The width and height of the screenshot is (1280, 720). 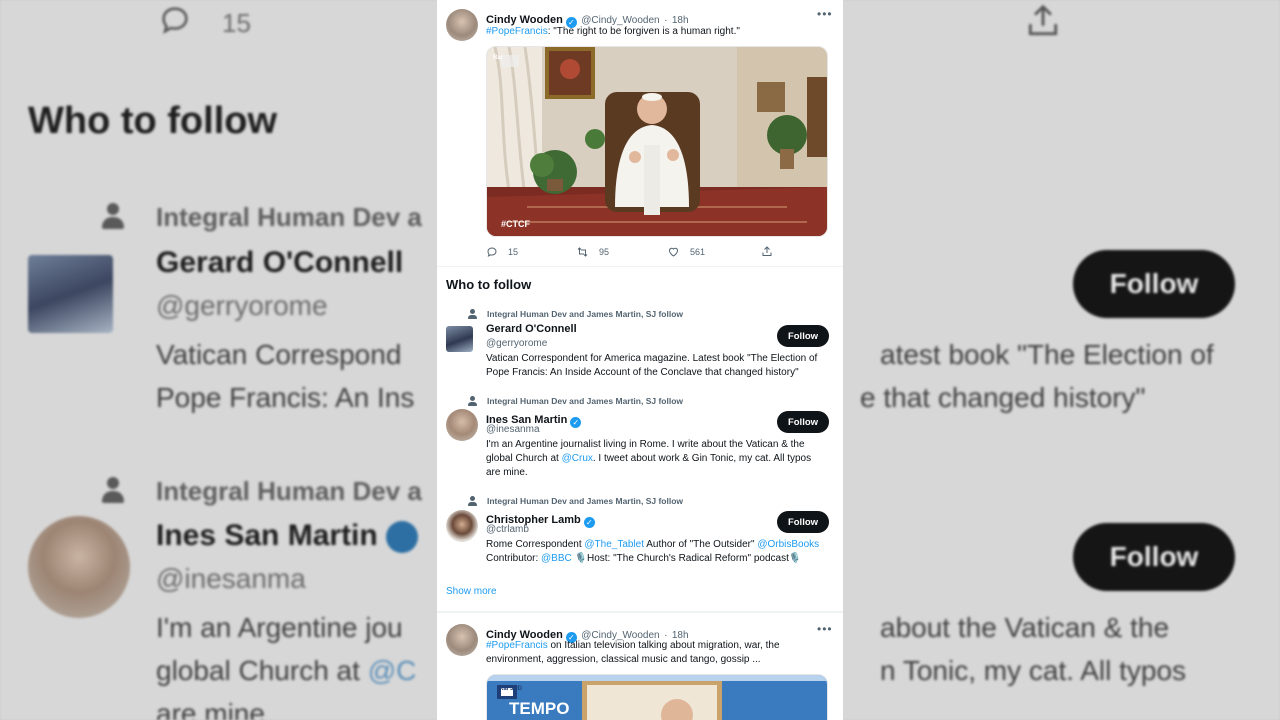 What do you see at coordinates (1033, 670) in the screenshot?
I see `bg-bio-2-right-b: n Tonic, my cat. All typos` at bounding box center [1033, 670].